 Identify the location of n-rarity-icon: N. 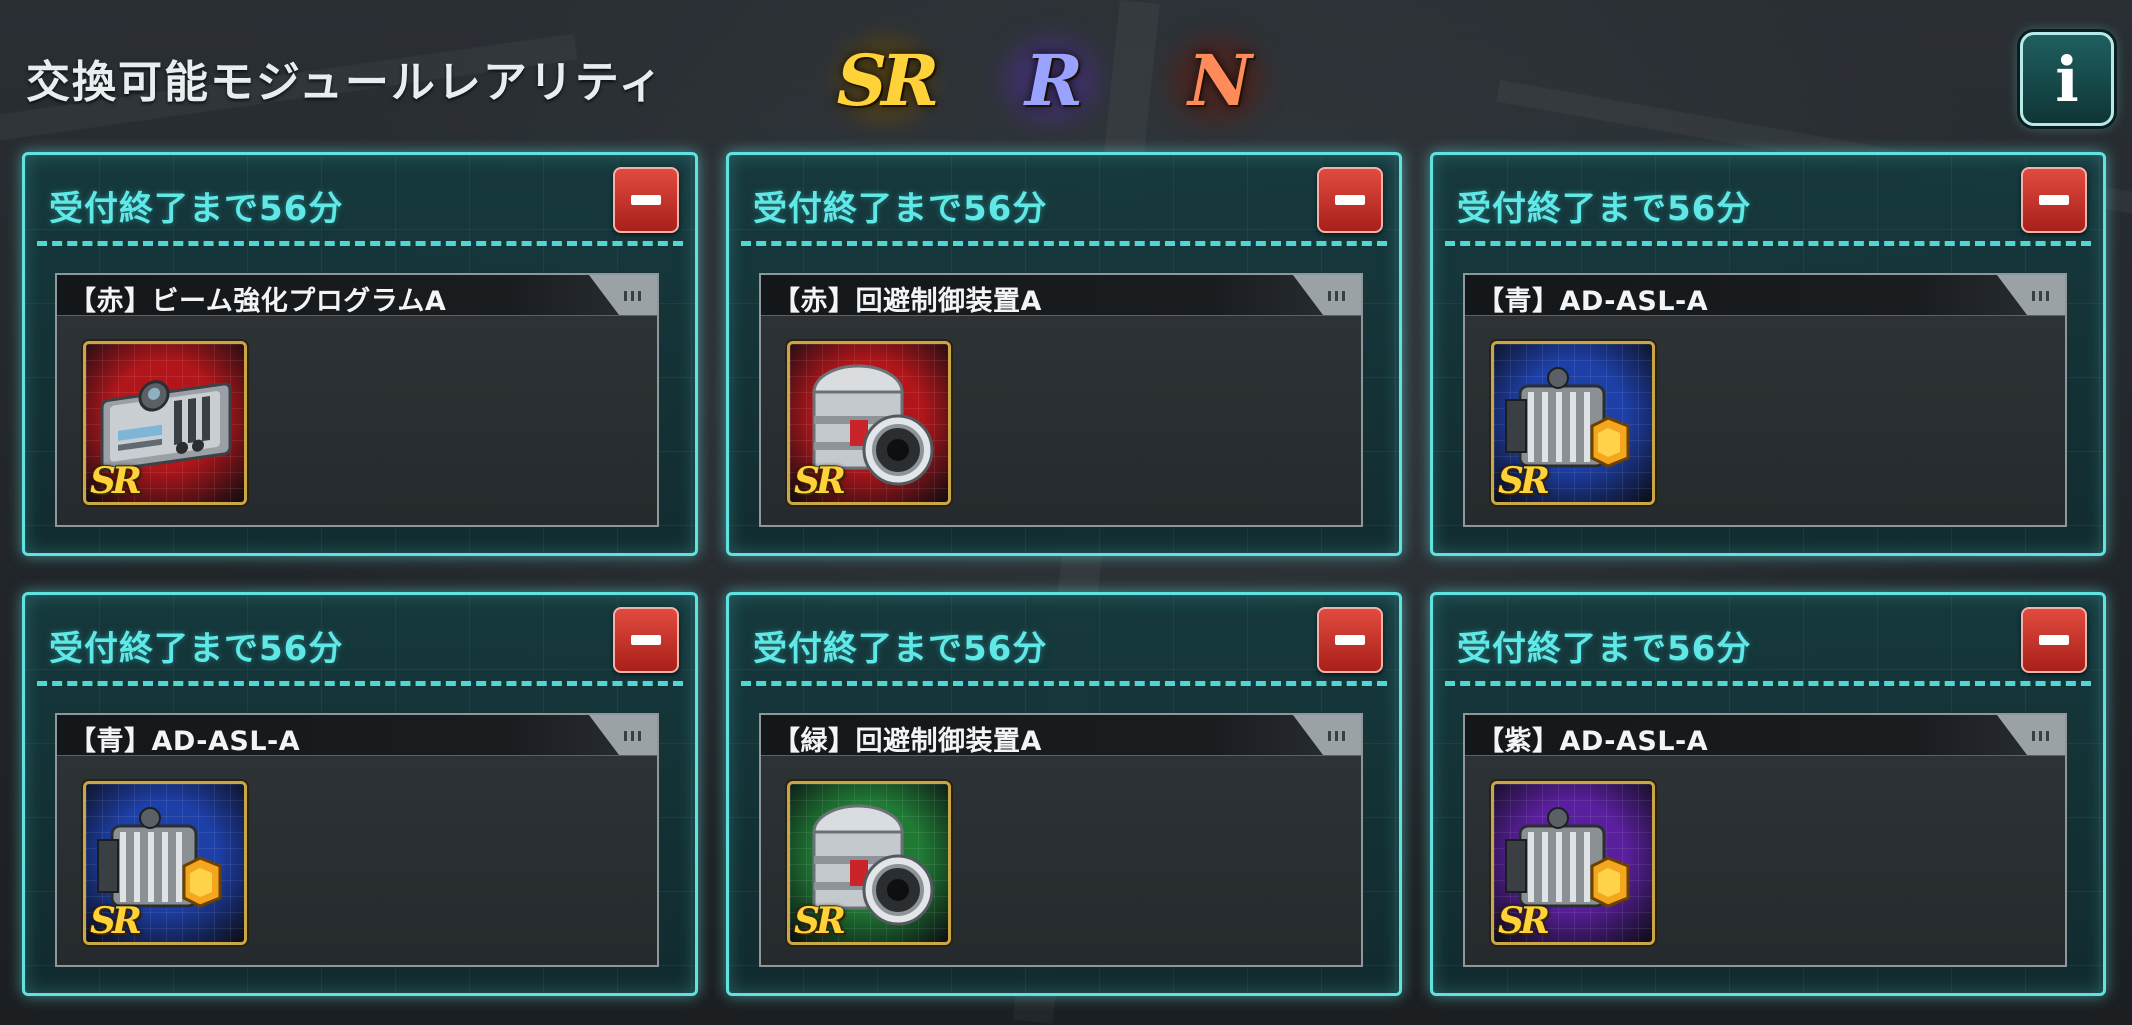
(1217, 80).